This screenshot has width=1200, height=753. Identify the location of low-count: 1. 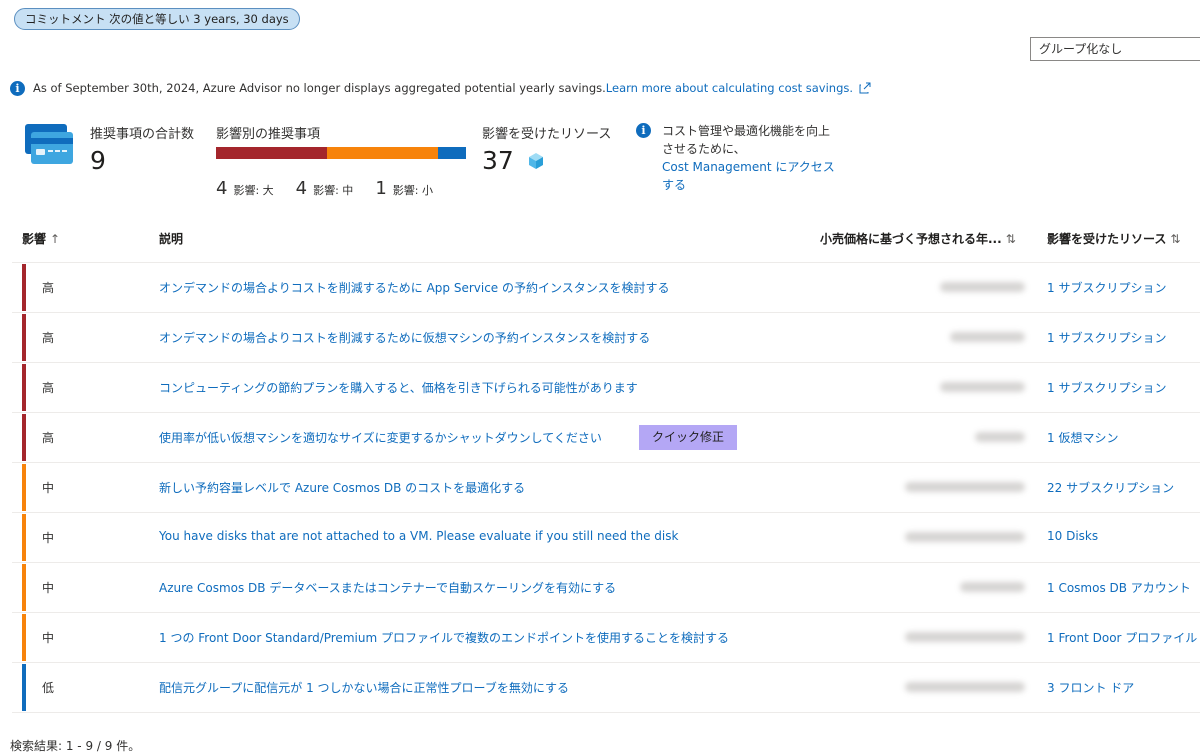
(381, 188).